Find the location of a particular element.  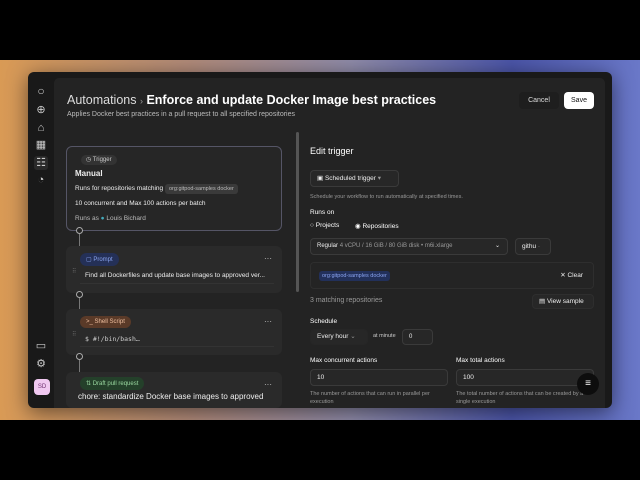

prompt-tag: ▢ Prompt is located at coordinates (99, 259).